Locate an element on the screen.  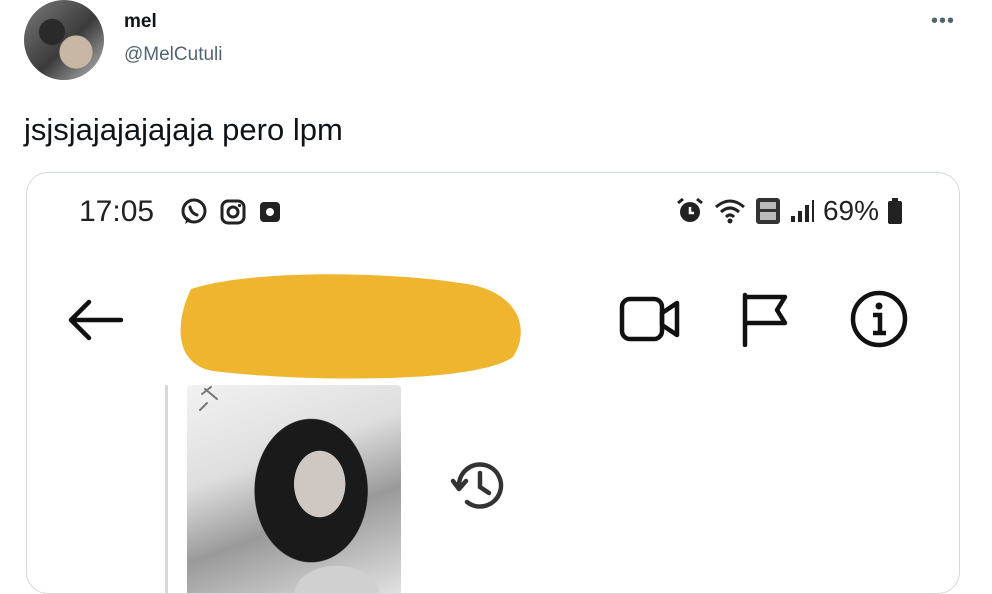
flag-icon is located at coordinates (765, 318).